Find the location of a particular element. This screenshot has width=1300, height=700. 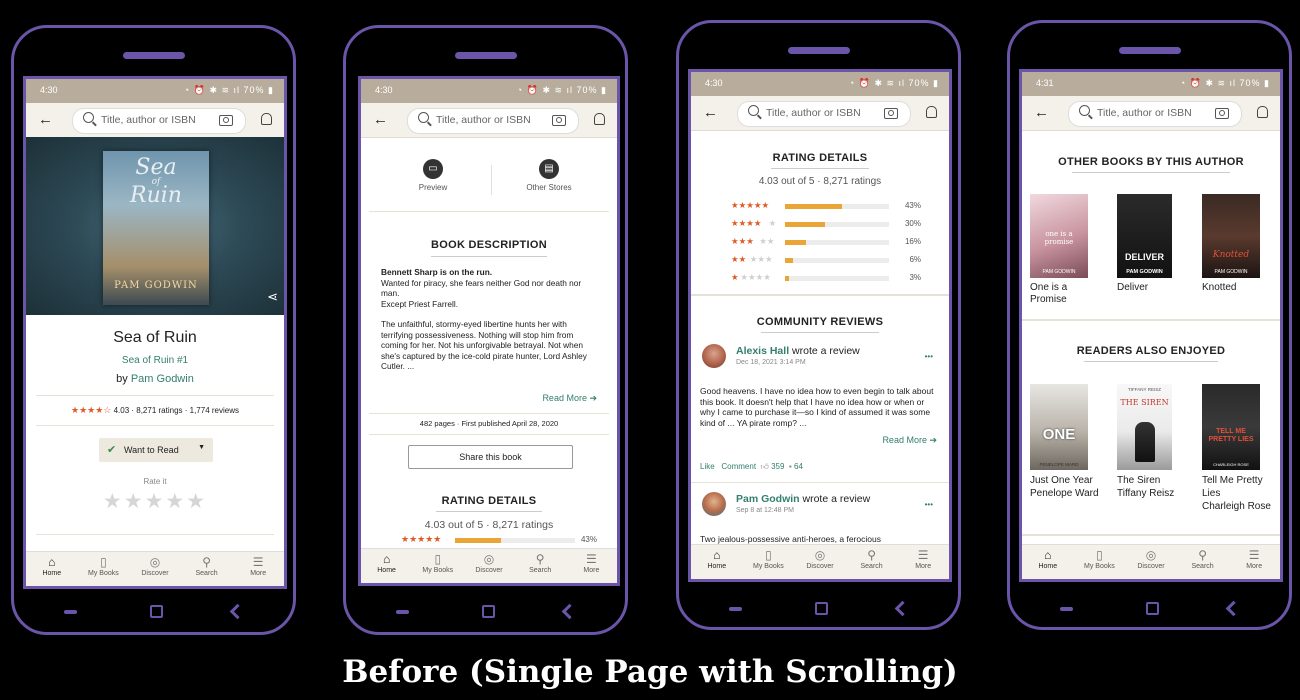

book-cover-just-one-year: ONE PENELOPE WARD is located at coordinates (1059, 427).